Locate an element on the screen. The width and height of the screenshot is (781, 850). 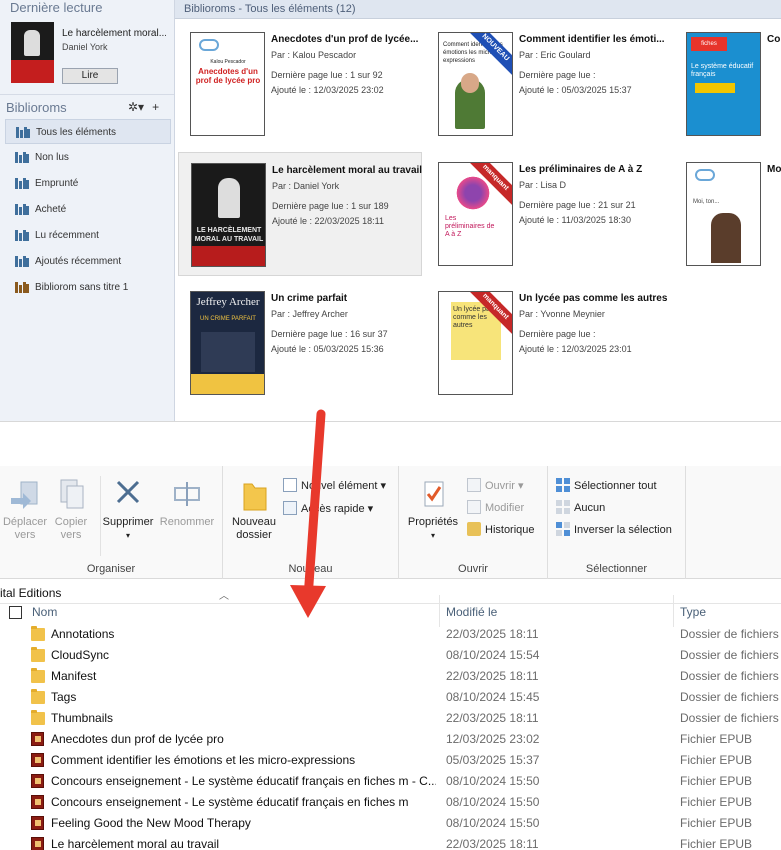
meta-label: Par : is located at coordinates (529, 185).